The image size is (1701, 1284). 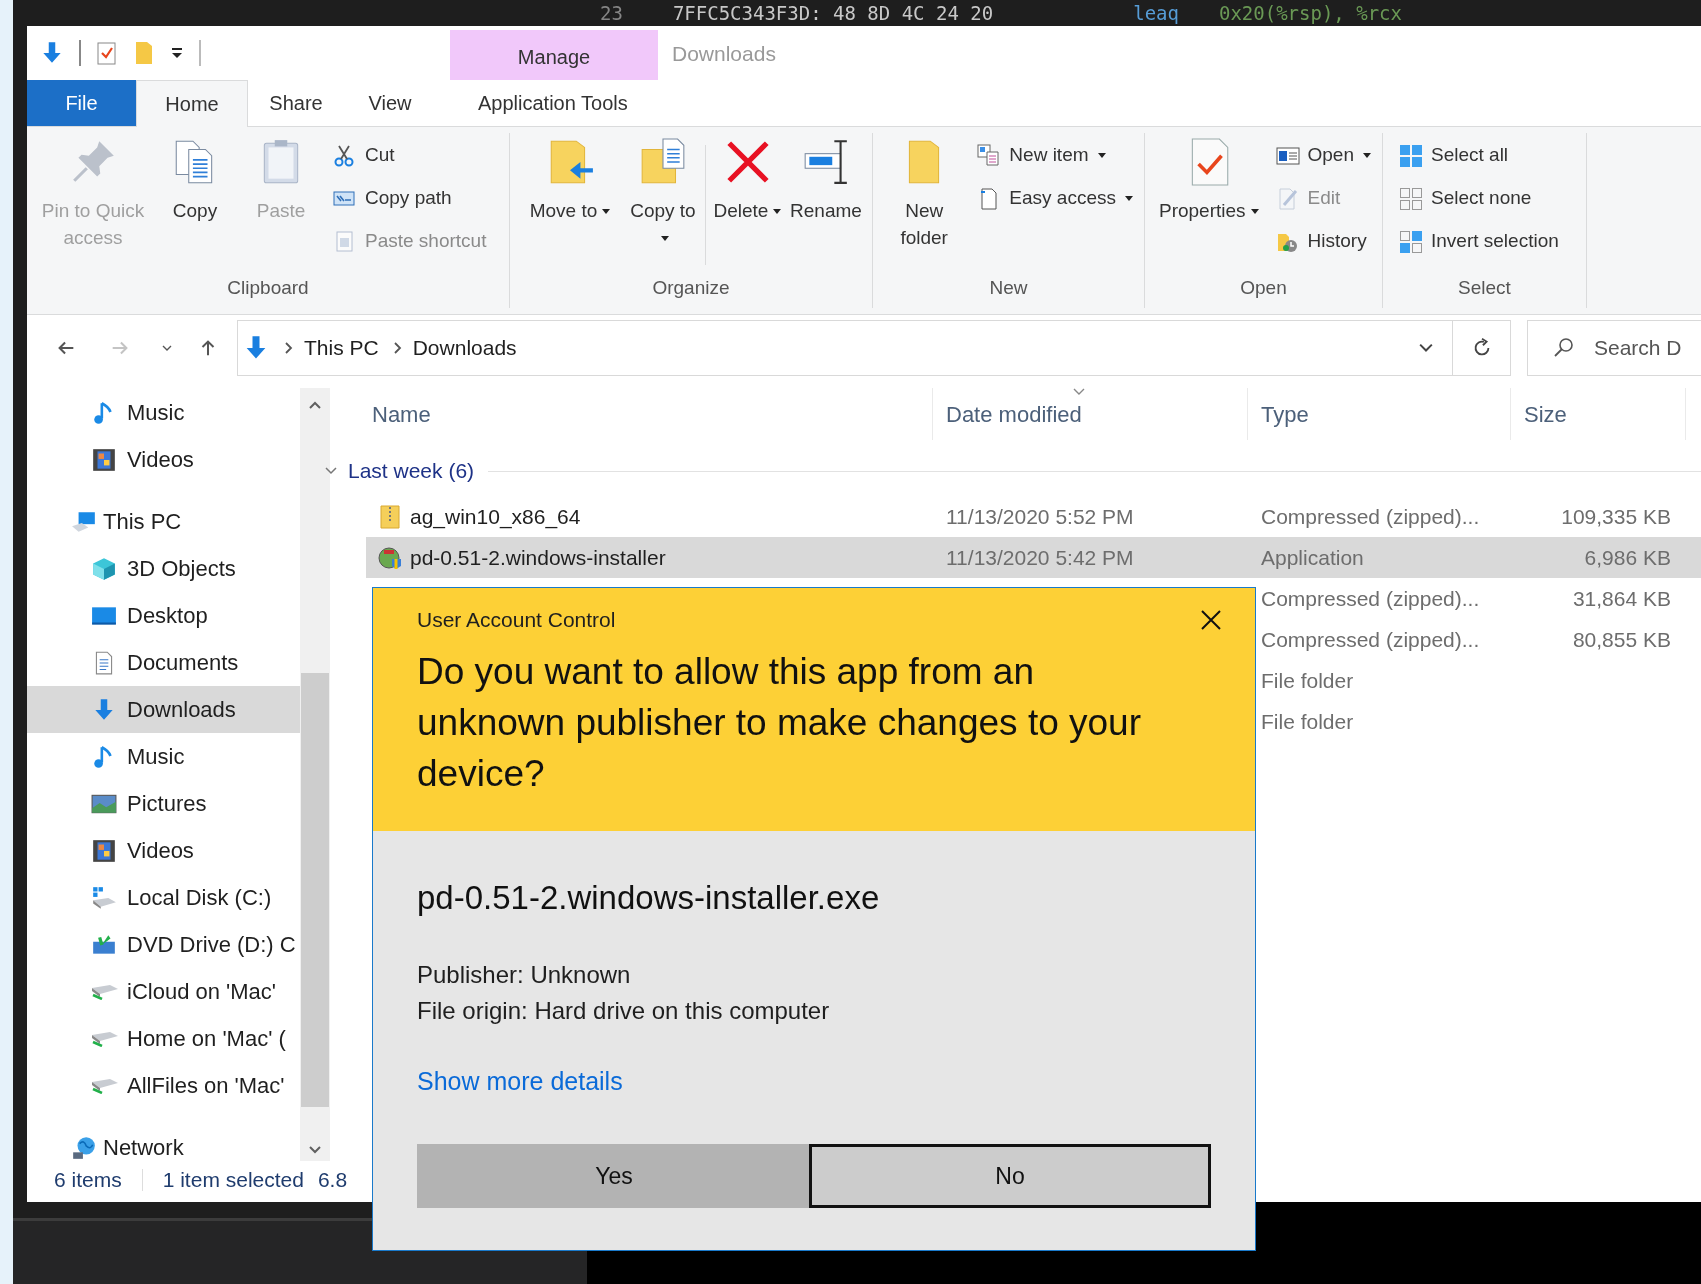 What do you see at coordinates (611, 13) in the screenshot?
I see `line-number: 23` at bounding box center [611, 13].